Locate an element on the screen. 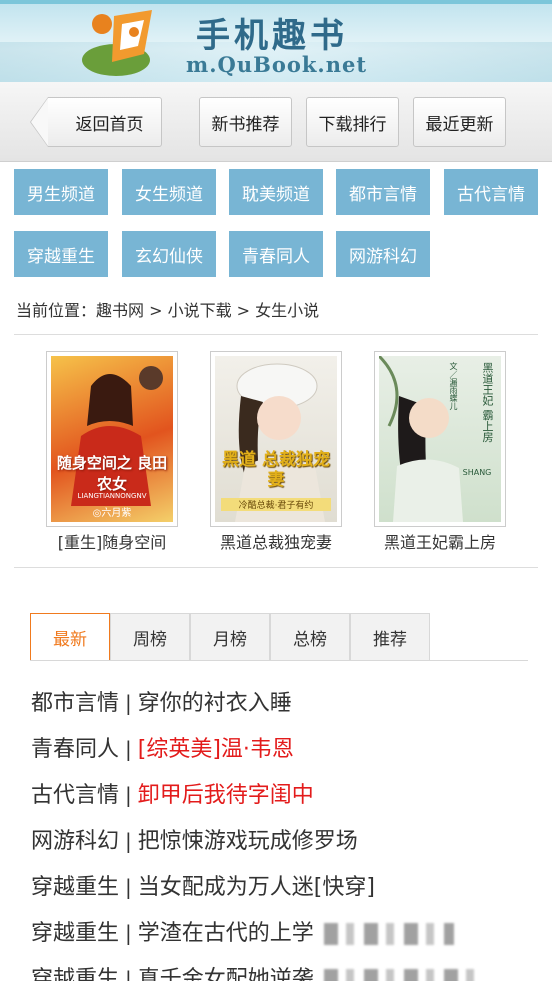 Image resolution: width=552 pixels, height=981 pixels. book-cover: 随身空间之 良田农女 LIANGTIANNONGNV ◎六月紫 is located at coordinates (112, 439).